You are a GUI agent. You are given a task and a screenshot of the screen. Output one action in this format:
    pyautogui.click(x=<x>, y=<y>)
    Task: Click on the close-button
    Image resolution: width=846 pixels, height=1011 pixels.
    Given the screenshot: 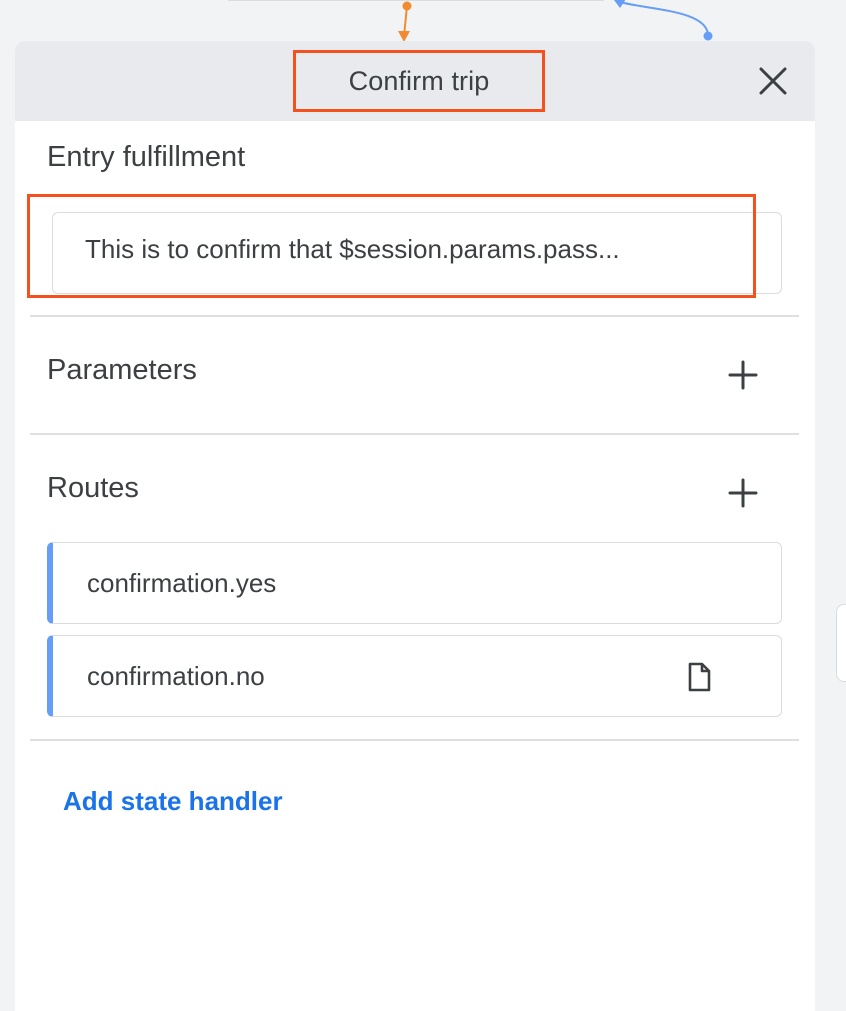 What is the action you would take?
    pyautogui.click(x=773, y=81)
    